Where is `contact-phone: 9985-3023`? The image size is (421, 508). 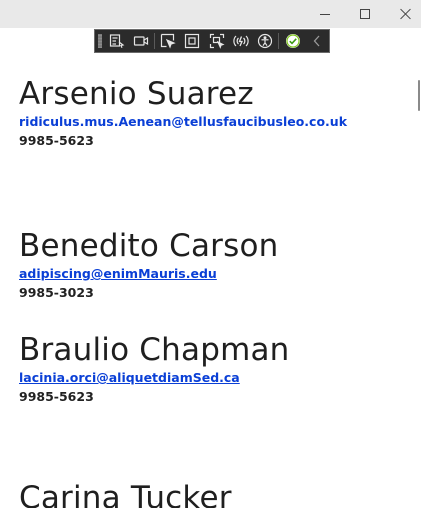 contact-phone: 9985-3023 is located at coordinates (56, 292).